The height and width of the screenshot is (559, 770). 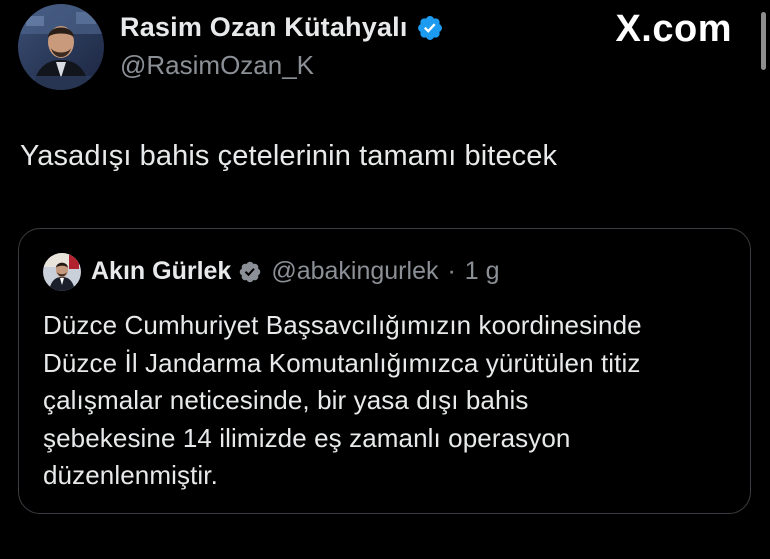 I want to click on scrollbar, so click(x=763, y=41).